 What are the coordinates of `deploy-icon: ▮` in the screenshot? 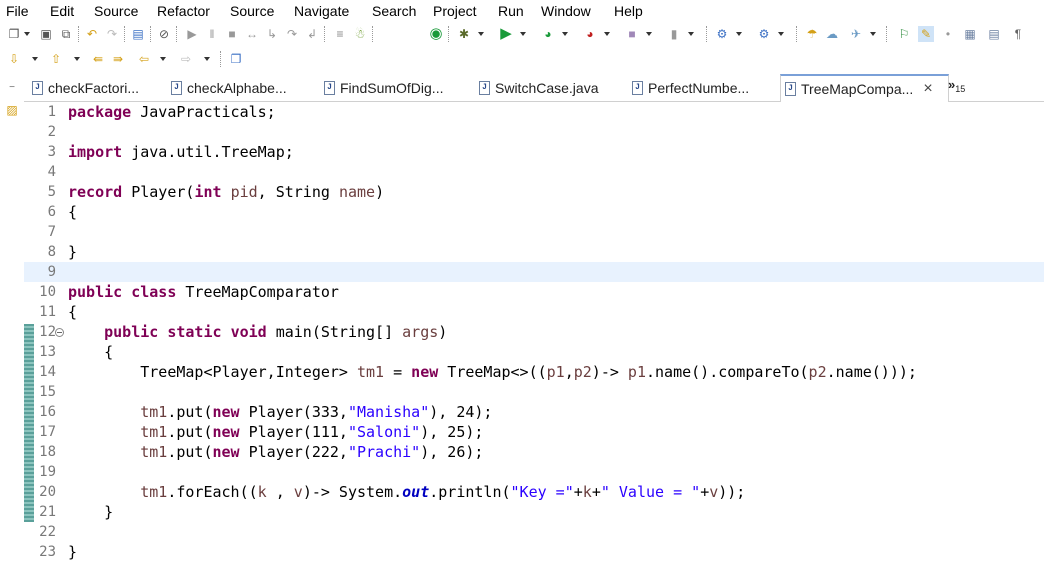 It's located at (674, 34).